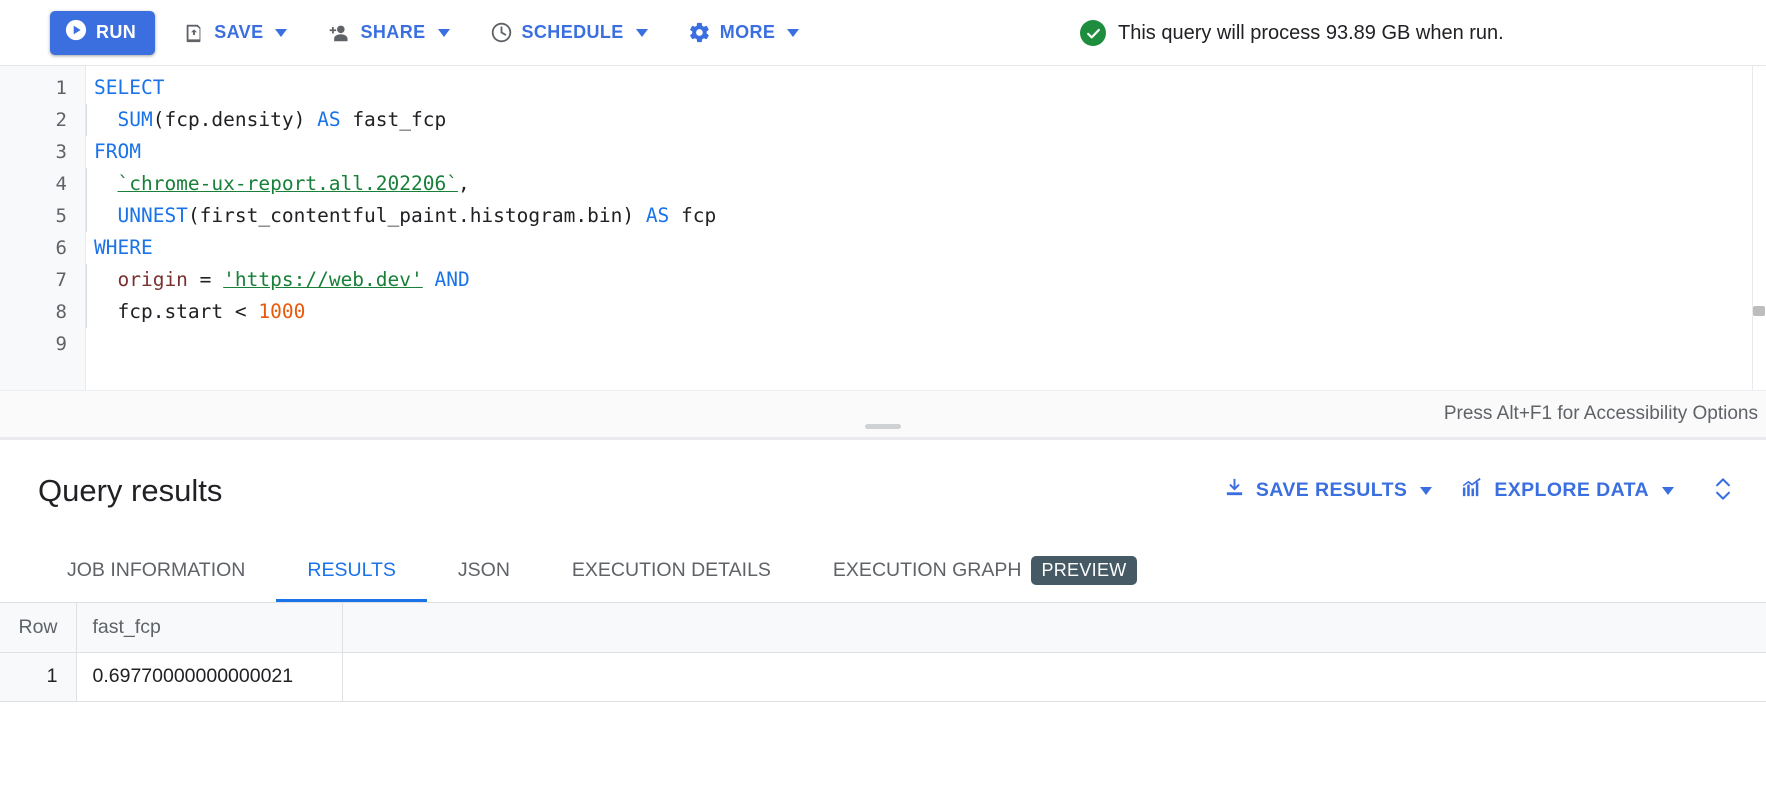  I want to click on explore-data-label: EXPLORE DATA, so click(1571, 490).